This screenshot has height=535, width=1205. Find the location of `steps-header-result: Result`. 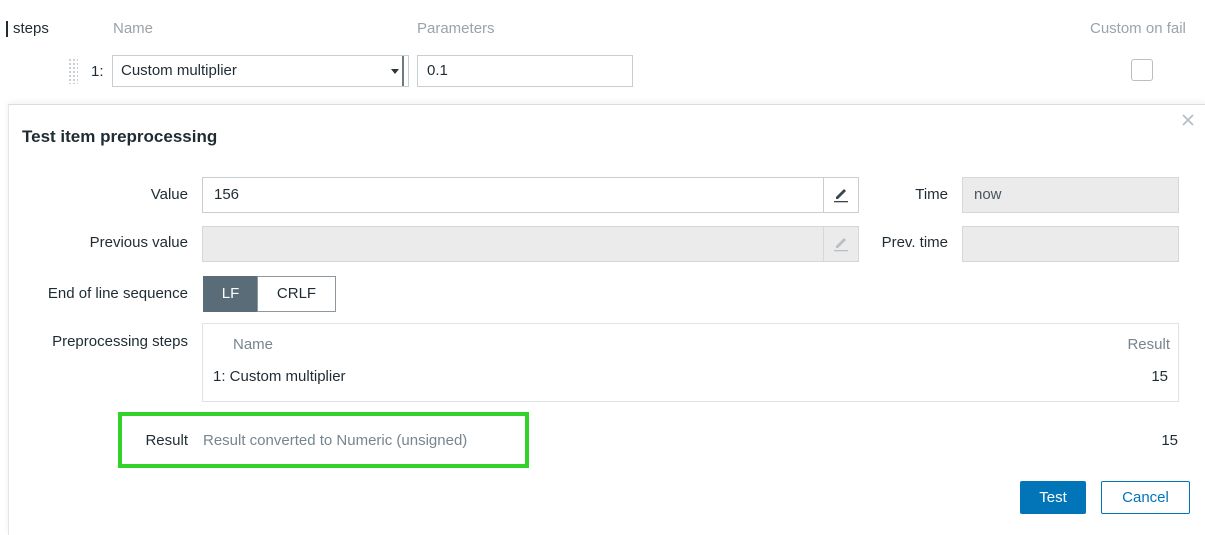

steps-header-result: Result is located at coordinates (1148, 344).